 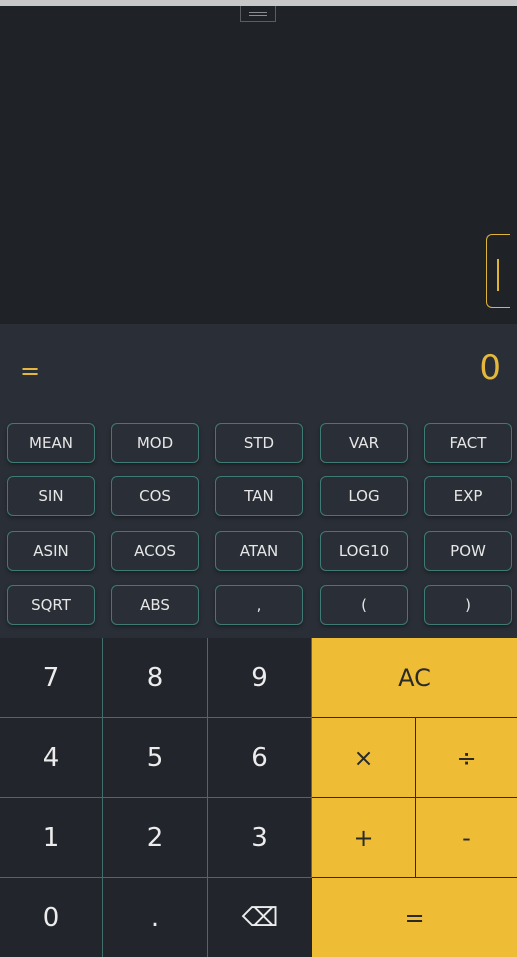 I want to click on fact-button: FACT, so click(x=468, y=443).